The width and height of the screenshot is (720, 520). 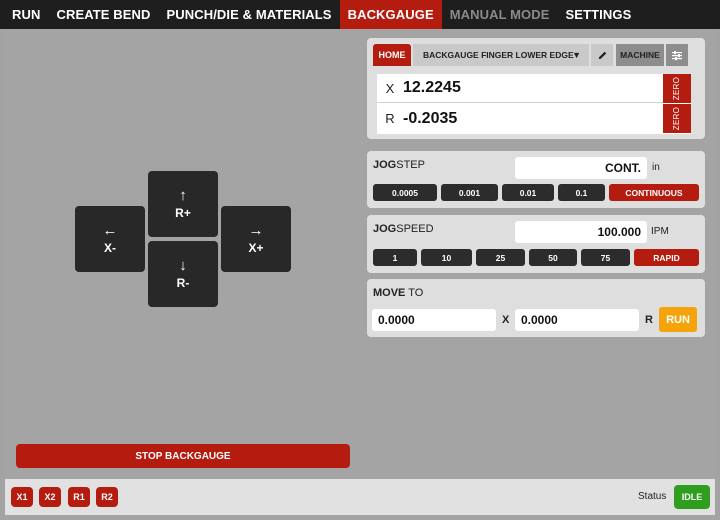 What do you see at coordinates (605, 257) in the screenshot?
I see `jog-speed-option-4: 75` at bounding box center [605, 257].